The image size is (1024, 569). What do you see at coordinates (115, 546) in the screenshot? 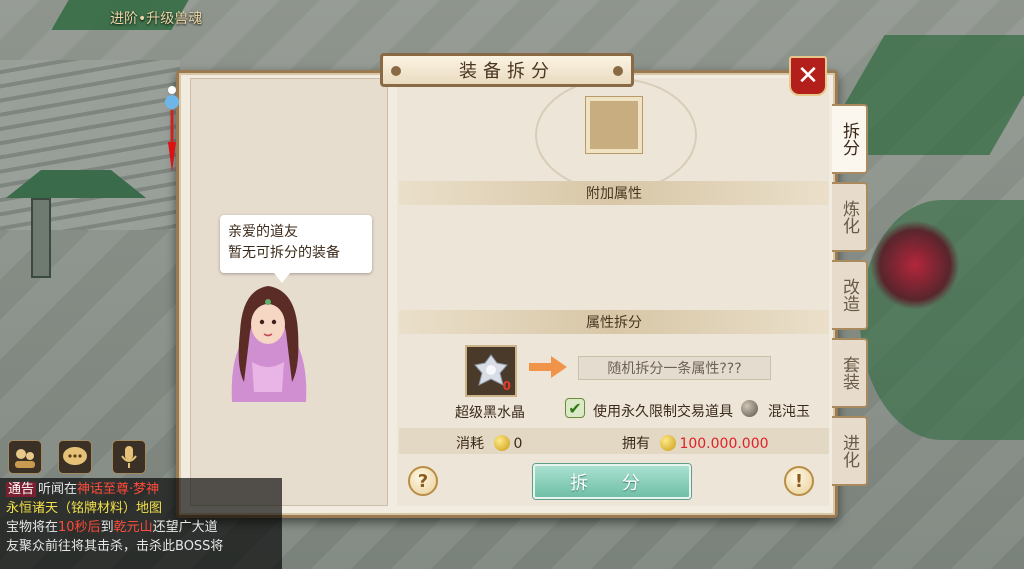
I see `chat-line: 友聚众前往将其击杀，击杀此BOSS将` at bounding box center [115, 546].